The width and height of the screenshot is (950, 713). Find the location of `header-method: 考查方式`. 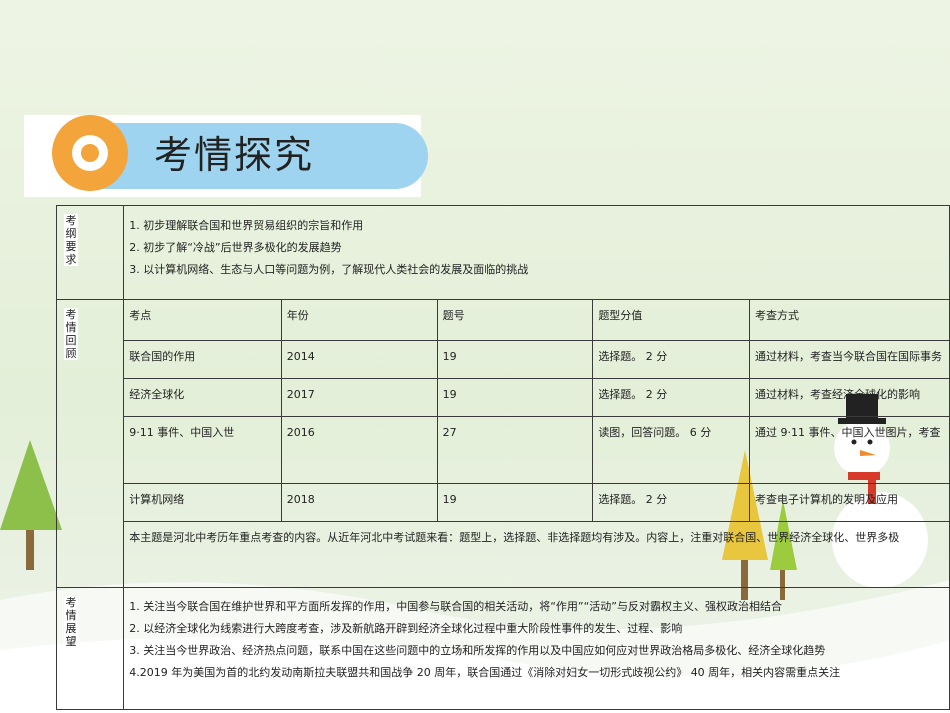

header-method: 考查方式 is located at coordinates (849, 320).